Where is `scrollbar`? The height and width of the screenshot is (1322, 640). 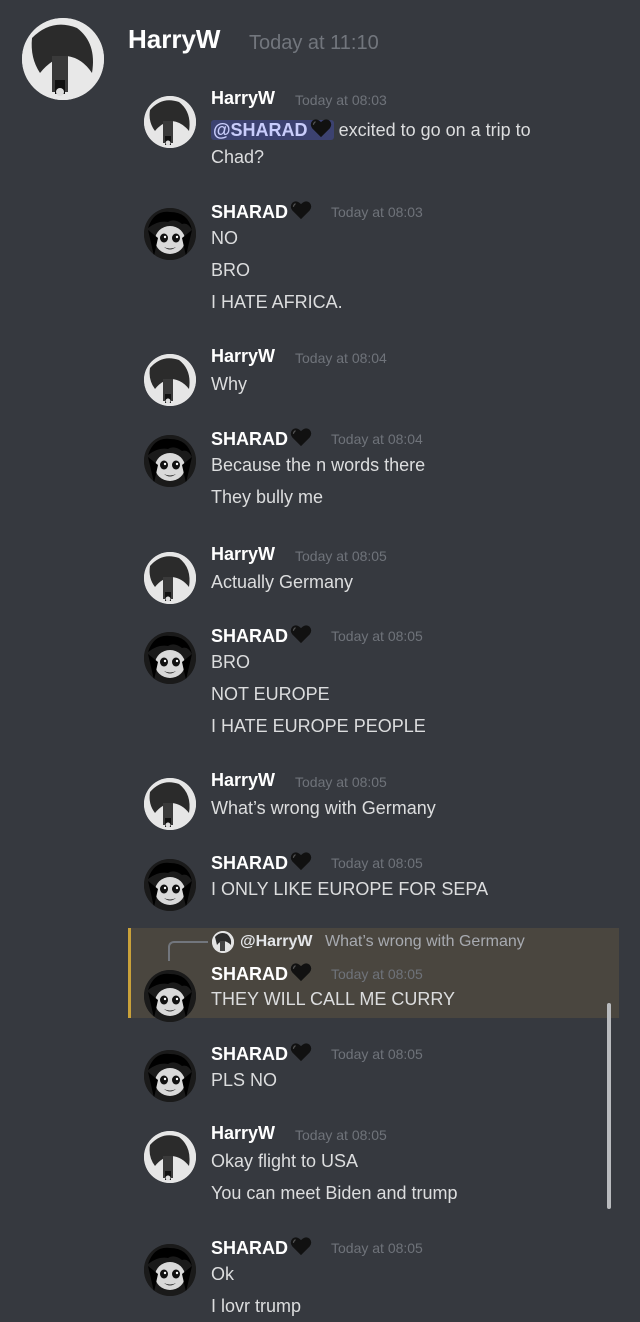
scrollbar is located at coordinates (609, 1106).